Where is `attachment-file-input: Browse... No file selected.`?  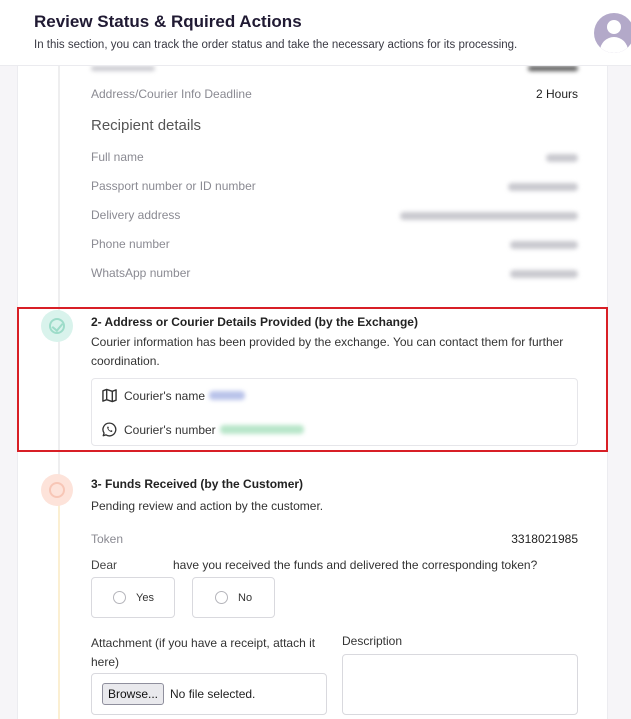 attachment-file-input: Browse... No file selected. is located at coordinates (209, 694).